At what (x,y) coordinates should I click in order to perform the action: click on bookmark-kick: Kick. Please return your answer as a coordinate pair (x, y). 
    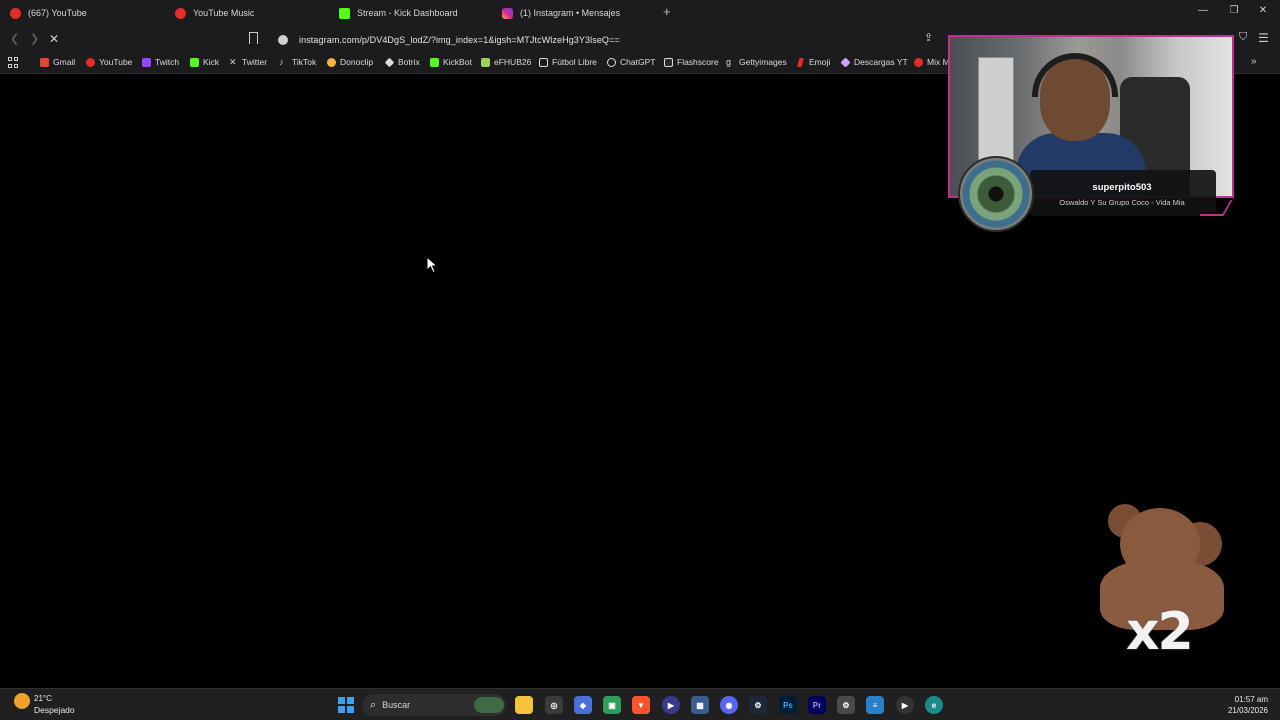
    Looking at the image, I should click on (204, 62).